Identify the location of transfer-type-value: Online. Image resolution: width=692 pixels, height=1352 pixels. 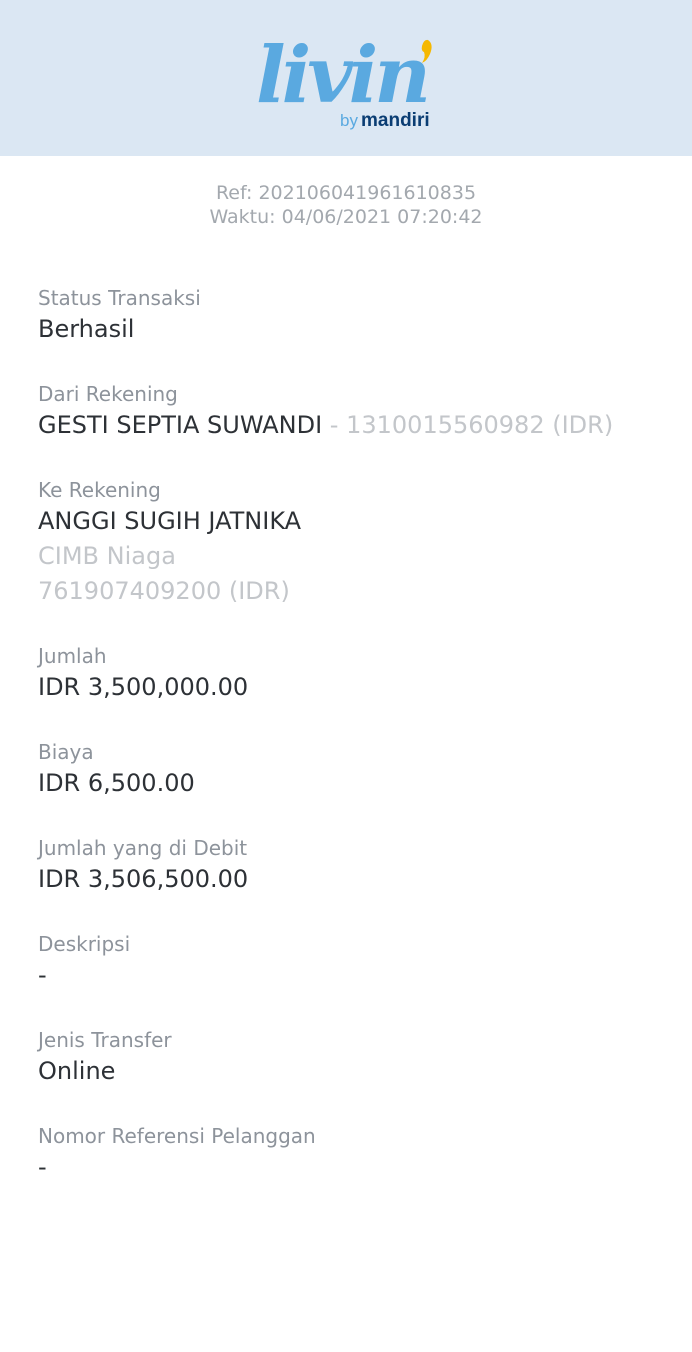
(77, 1071).